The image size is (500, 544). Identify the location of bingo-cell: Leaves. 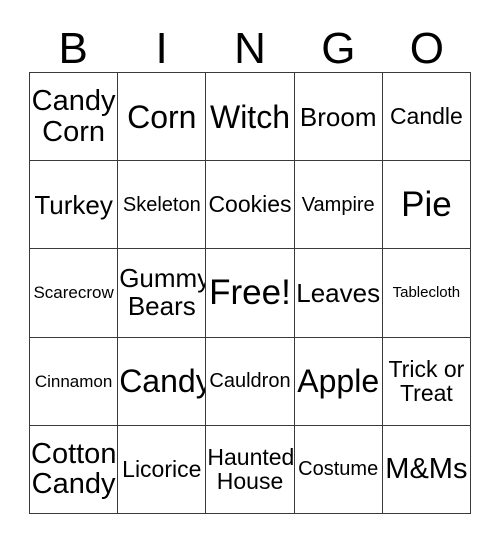
(338, 293).